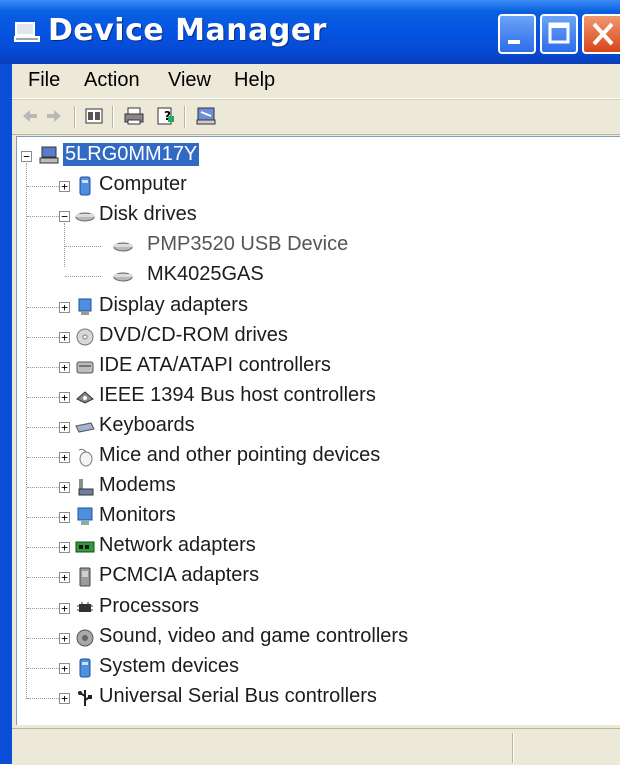 The height and width of the screenshot is (765, 620). I want to click on menu-action: Action, so click(112, 80).